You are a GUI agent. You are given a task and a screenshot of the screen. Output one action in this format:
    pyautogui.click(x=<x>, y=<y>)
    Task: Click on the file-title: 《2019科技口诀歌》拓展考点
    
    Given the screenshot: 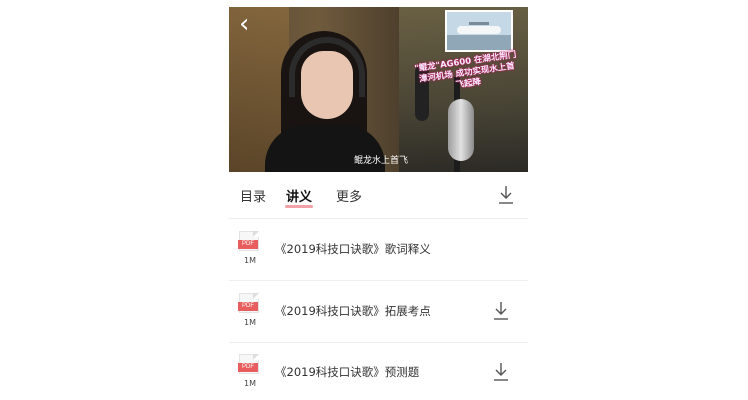 What is the action you would take?
    pyautogui.click(x=353, y=311)
    